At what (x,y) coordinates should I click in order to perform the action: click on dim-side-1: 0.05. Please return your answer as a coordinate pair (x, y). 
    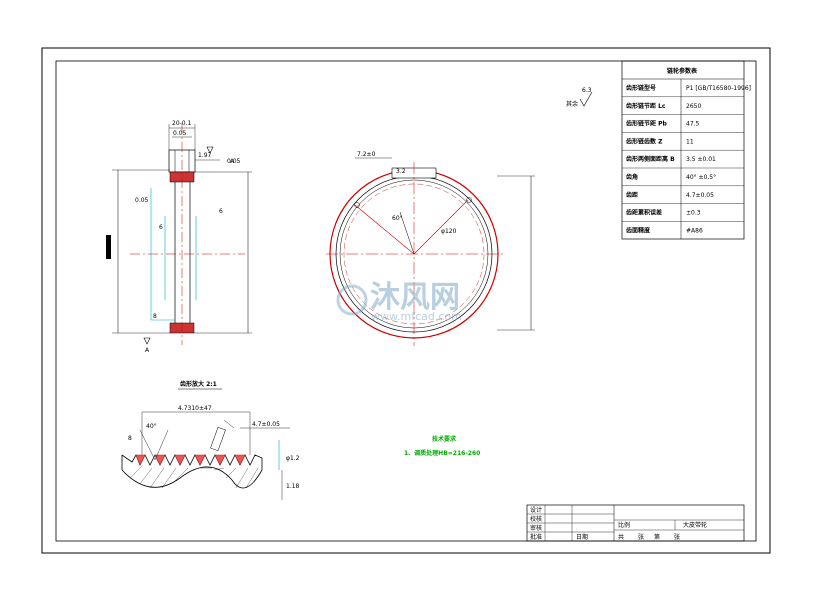
    Looking at the image, I should click on (180, 133).